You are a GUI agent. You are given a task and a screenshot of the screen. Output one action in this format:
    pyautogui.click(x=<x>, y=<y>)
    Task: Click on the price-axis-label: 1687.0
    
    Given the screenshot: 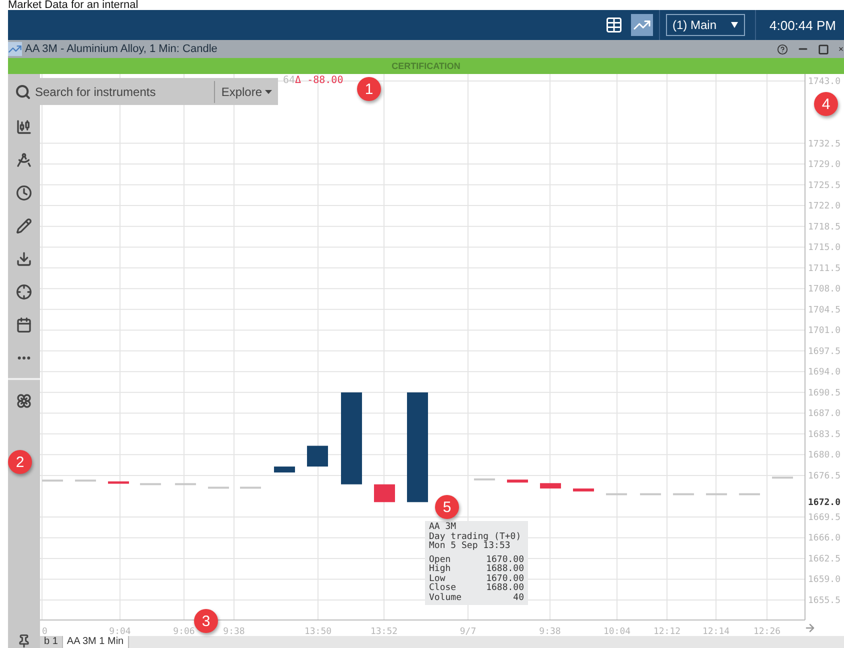 What is the action you would take?
    pyautogui.click(x=824, y=414)
    